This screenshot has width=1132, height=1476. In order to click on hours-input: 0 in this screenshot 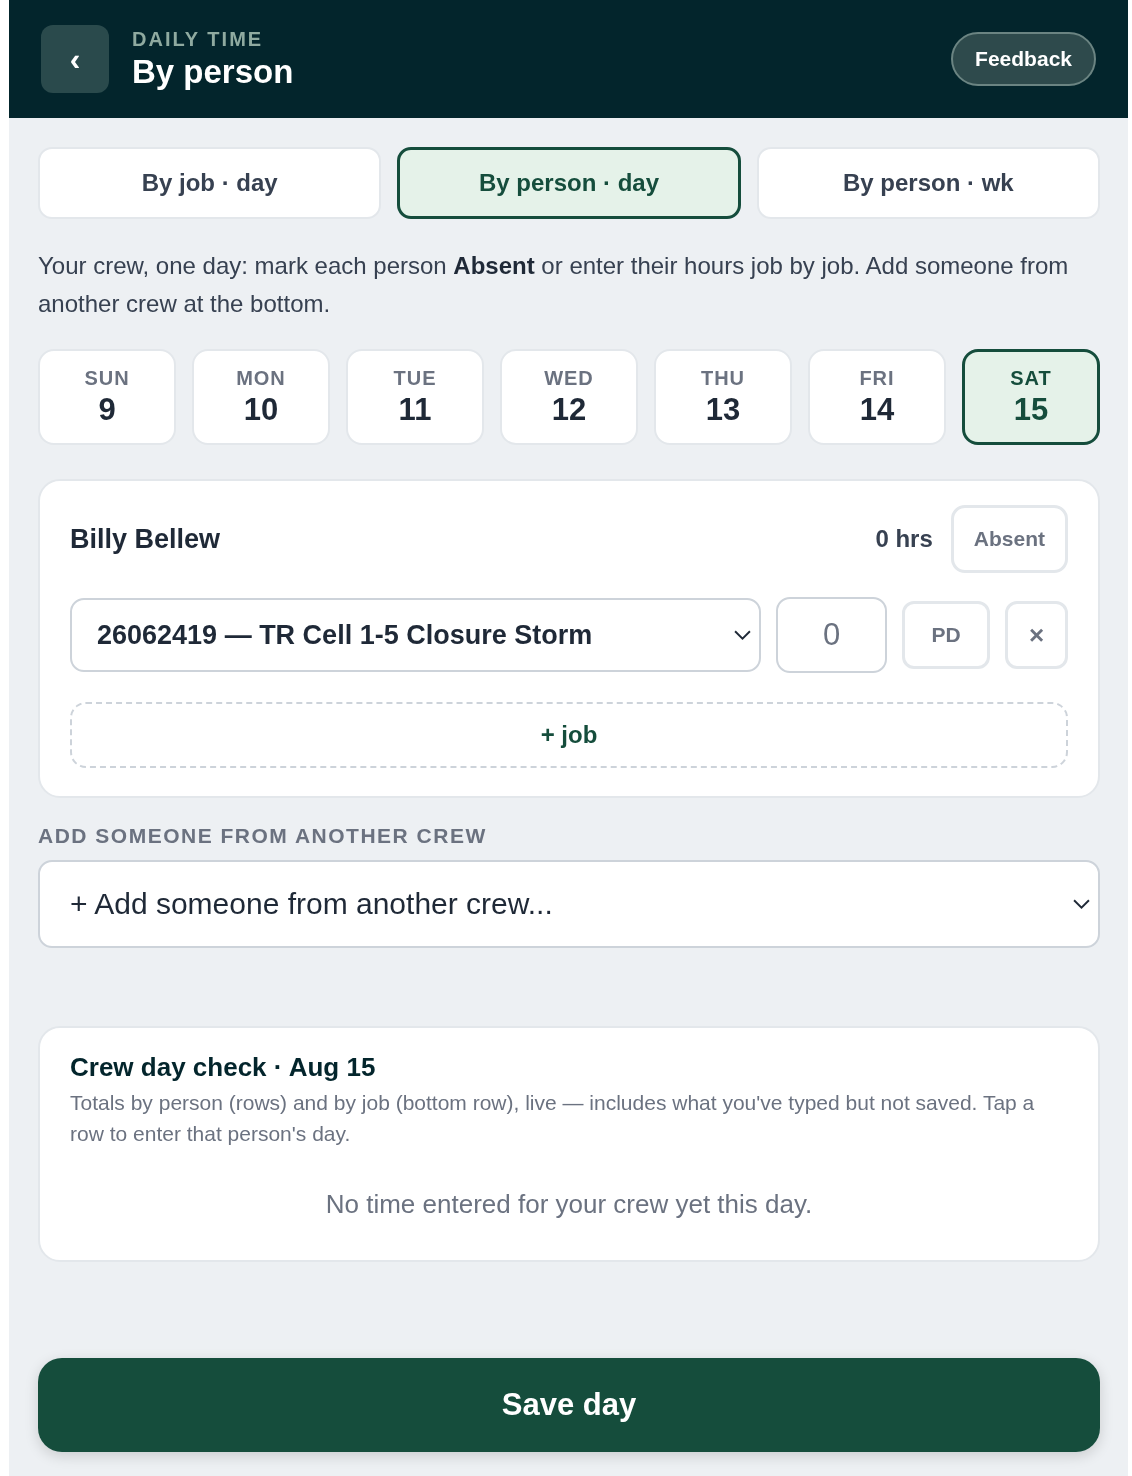, I will do `click(831, 635)`.